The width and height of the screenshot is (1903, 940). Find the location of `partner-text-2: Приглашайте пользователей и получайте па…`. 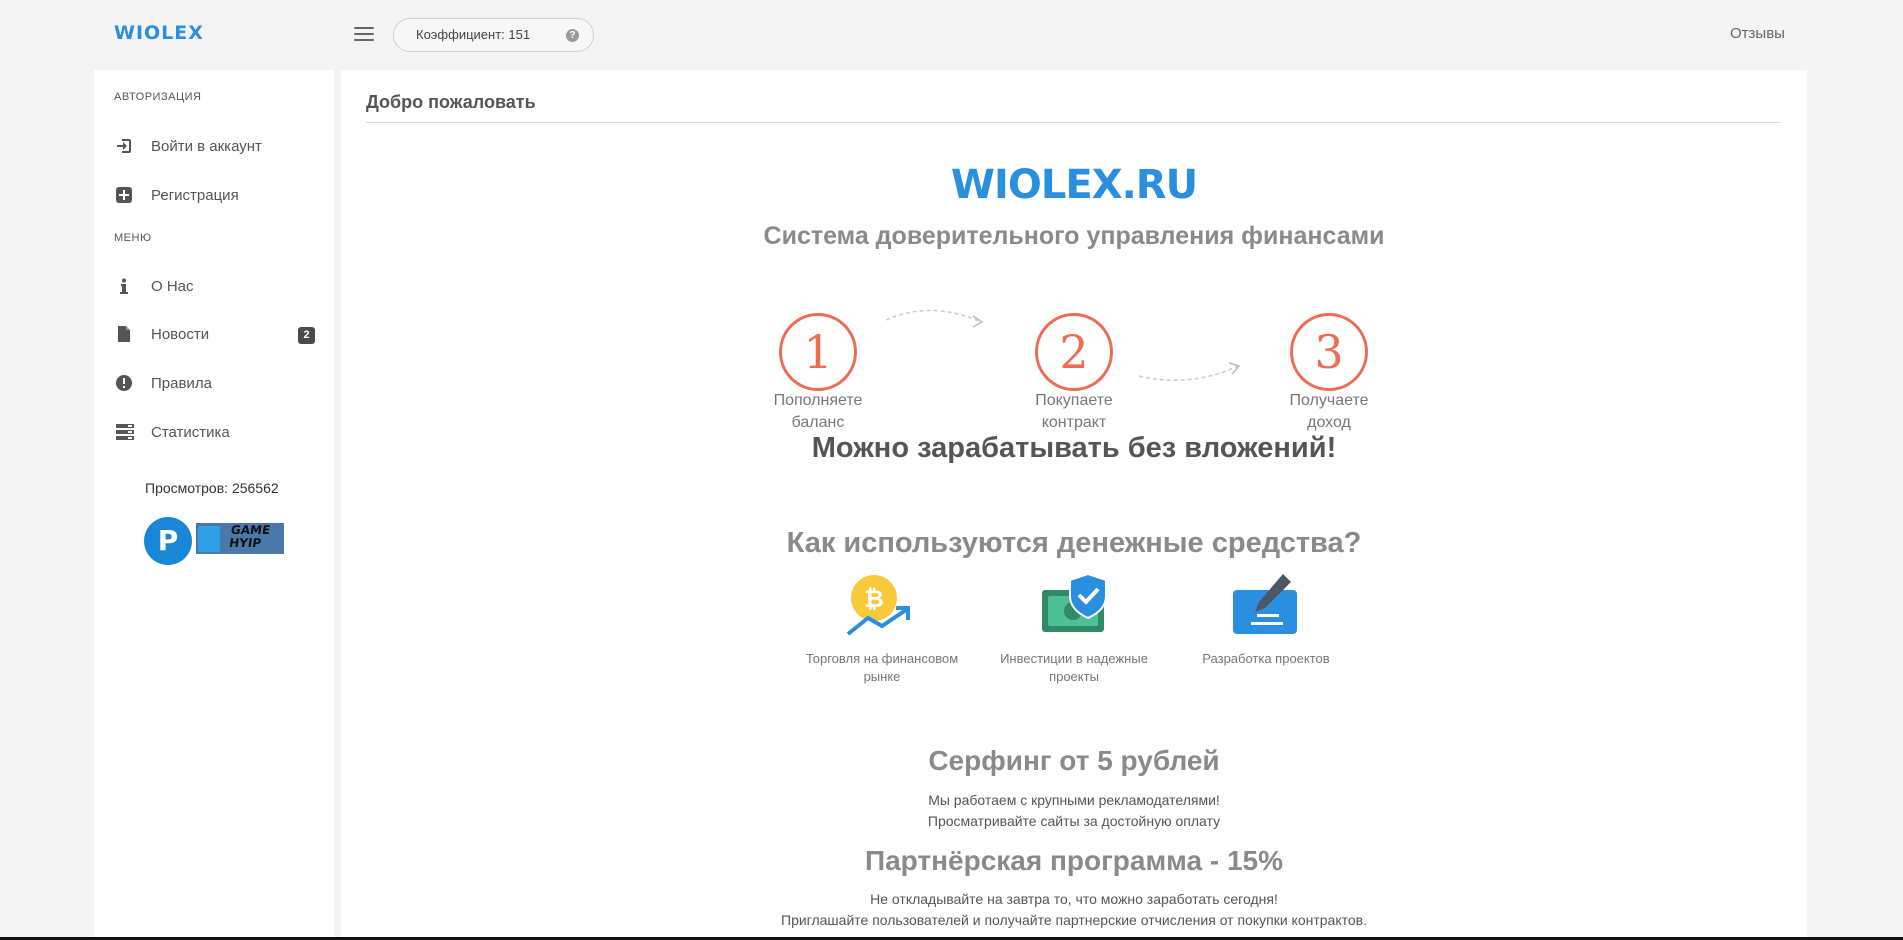

partner-text-2: Приглашайте пользователей и получайте па… is located at coordinates (1074, 920).